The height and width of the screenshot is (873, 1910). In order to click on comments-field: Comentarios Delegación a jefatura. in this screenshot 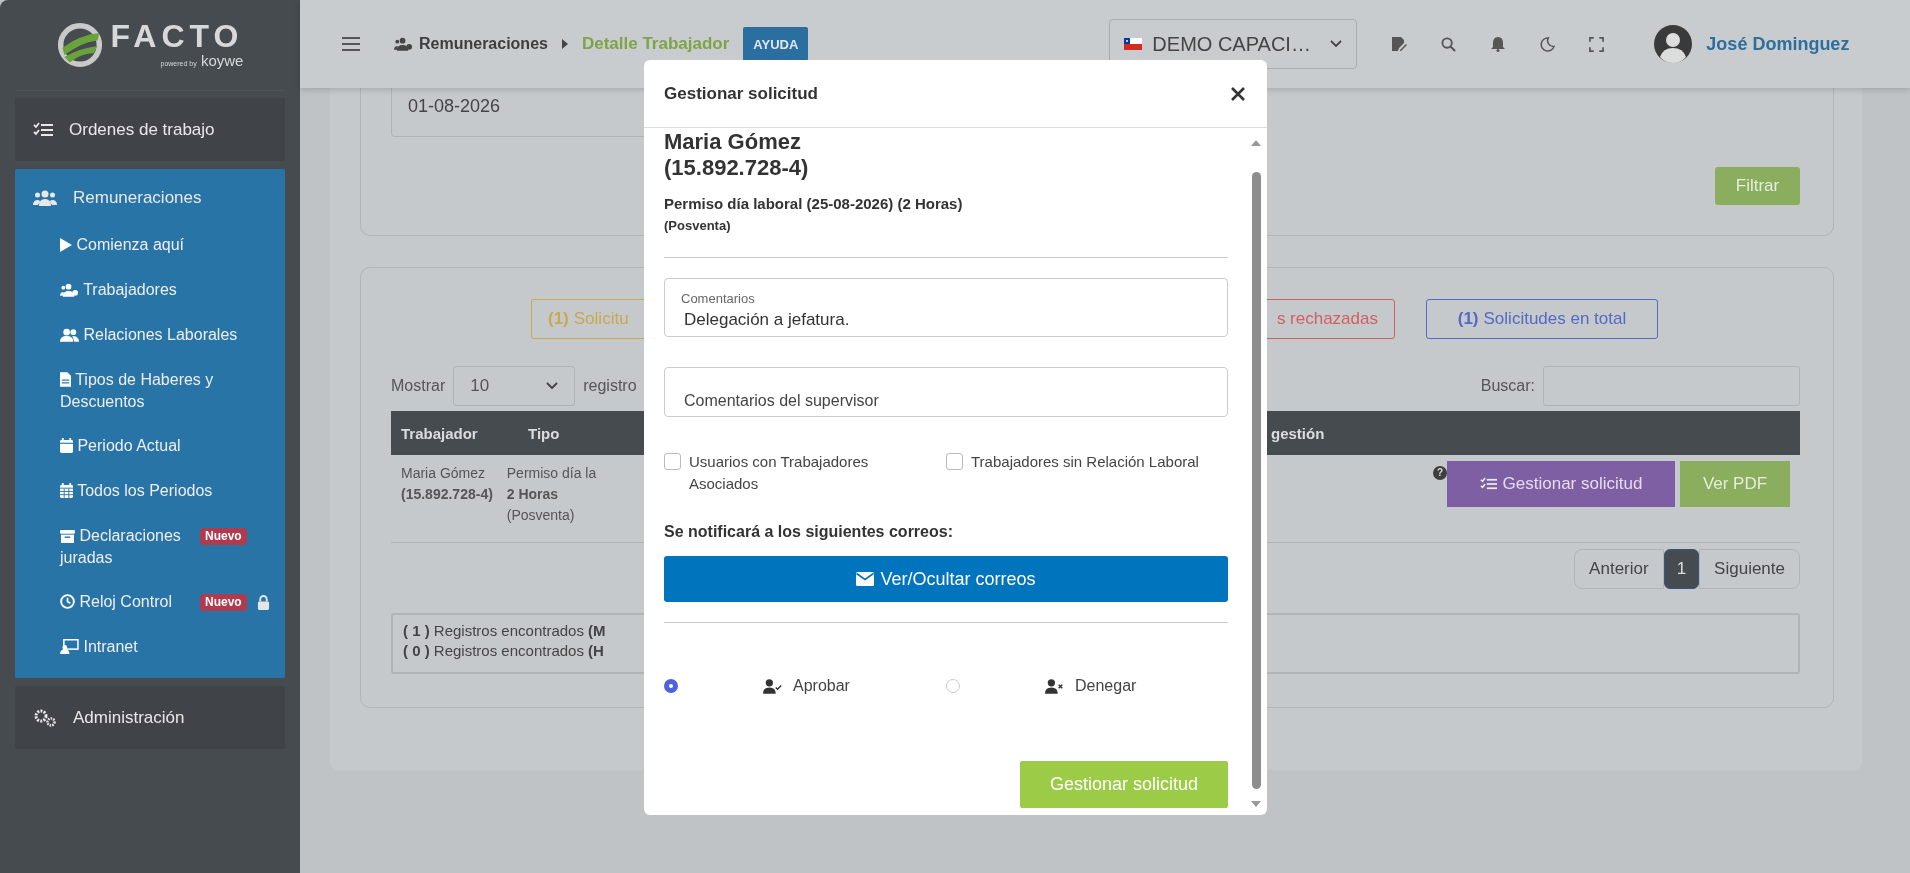, I will do `click(946, 307)`.